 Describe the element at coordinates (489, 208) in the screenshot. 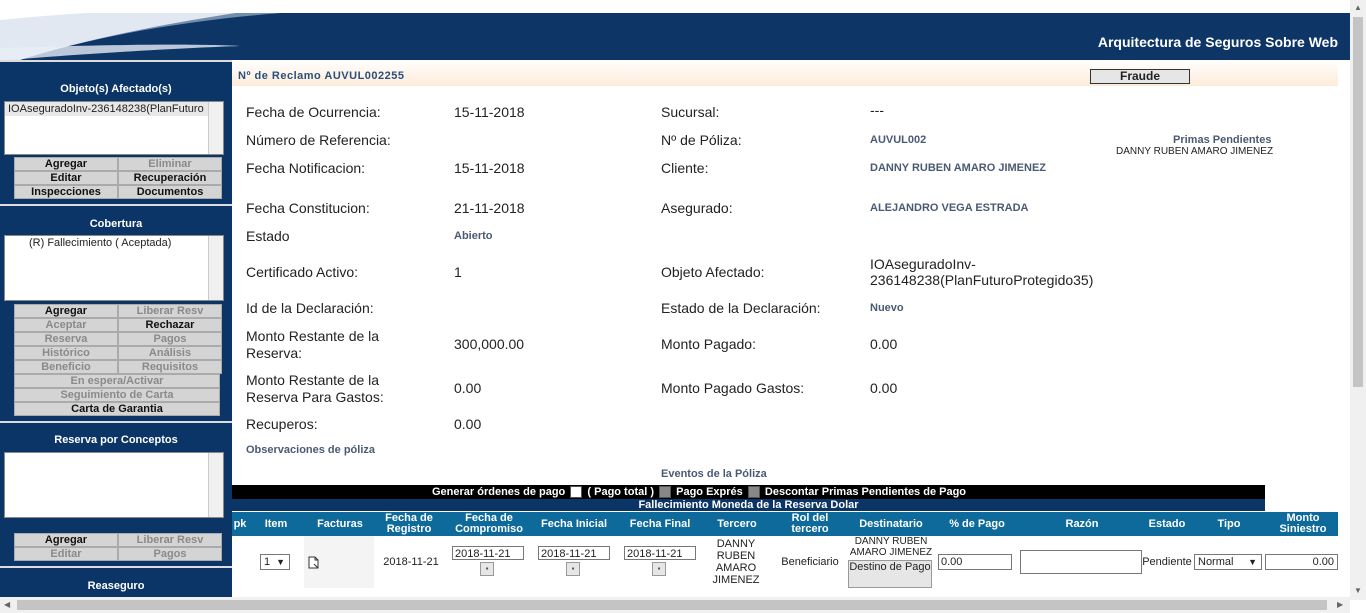

I see `constitution-date: 21-11-2018` at that location.